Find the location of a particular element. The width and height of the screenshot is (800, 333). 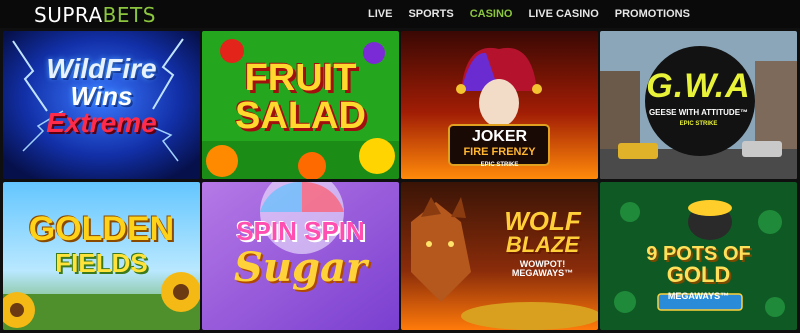

title-line-2: Wins is located at coordinates (101, 96).